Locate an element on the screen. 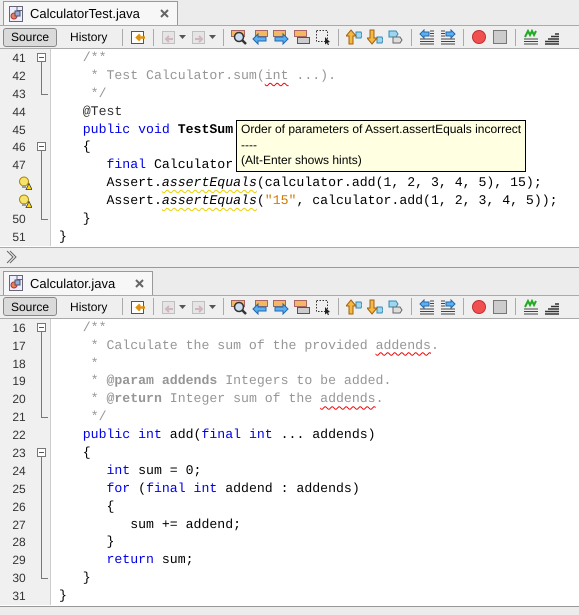 This screenshot has width=579, height=615. code-line: int sum = 0; is located at coordinates (153, 471).